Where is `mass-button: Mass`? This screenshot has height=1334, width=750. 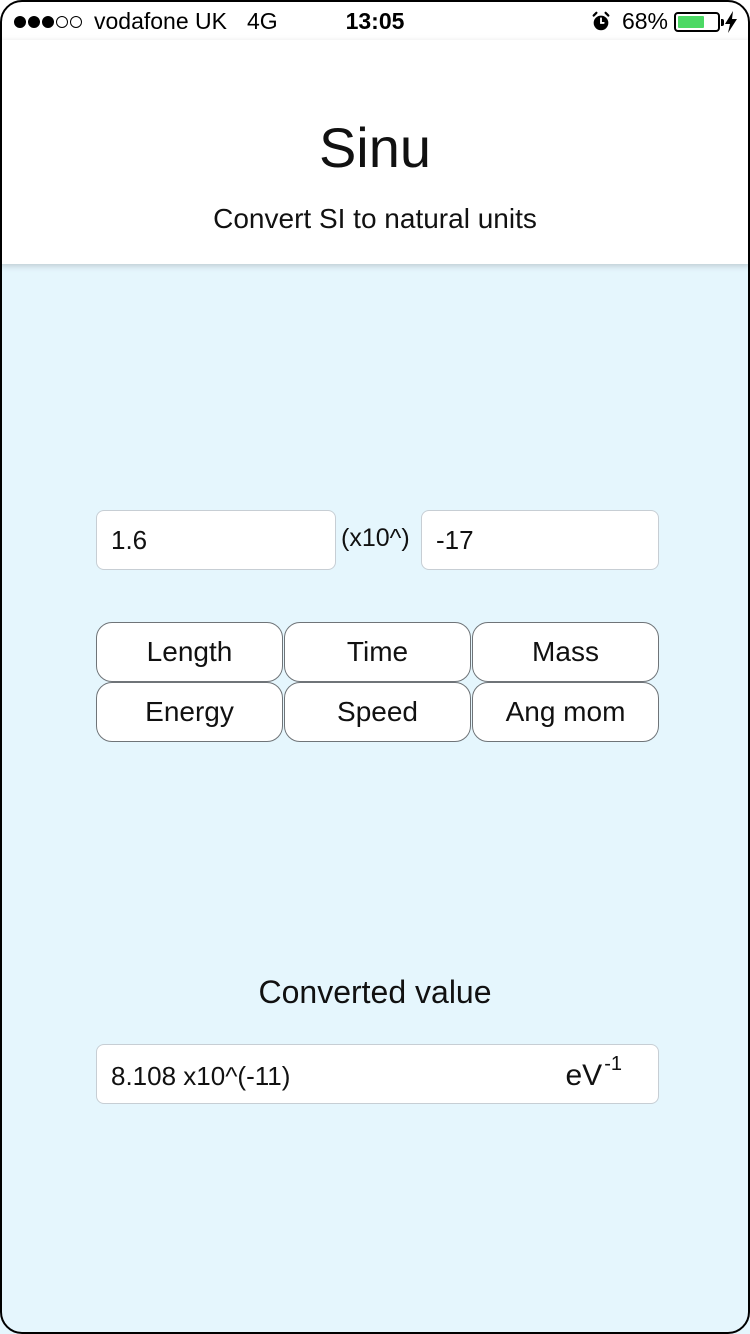 mass-button: Mass is located at coordinates (565, 652).